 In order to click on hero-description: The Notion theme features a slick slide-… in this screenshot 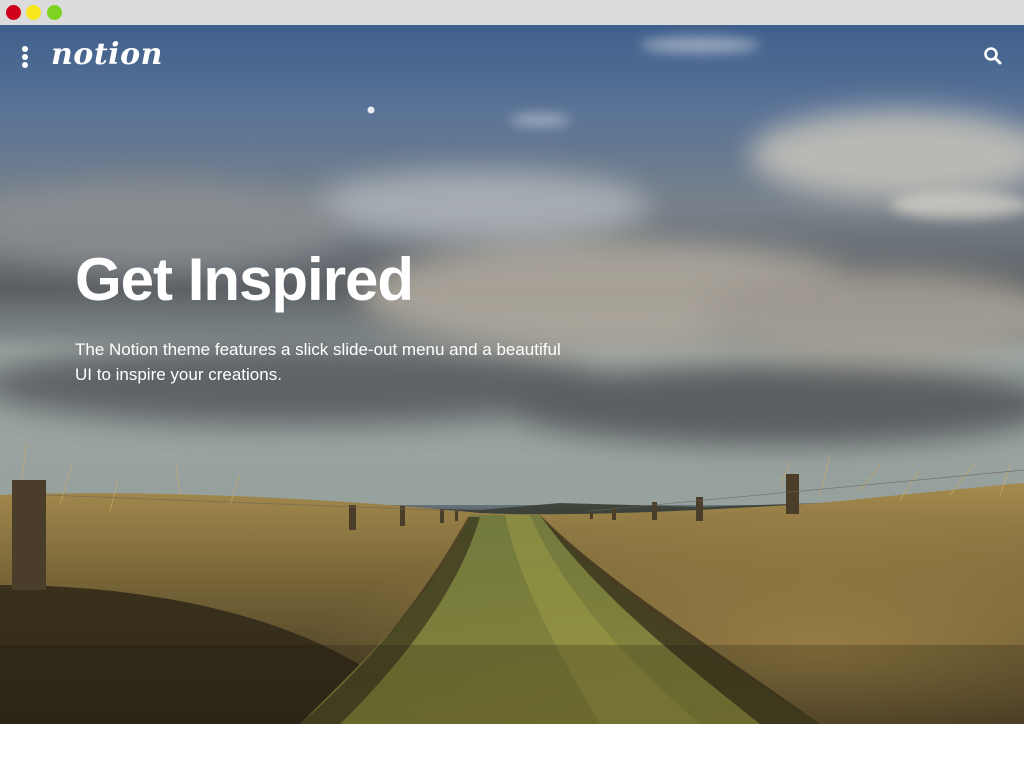, I will do `click(318, 362)`.